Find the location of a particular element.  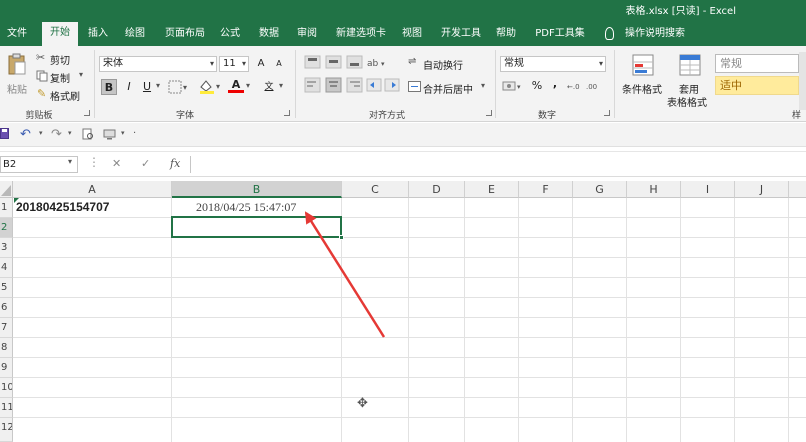

grow-font-button: A is located at coordinates (261, 64).